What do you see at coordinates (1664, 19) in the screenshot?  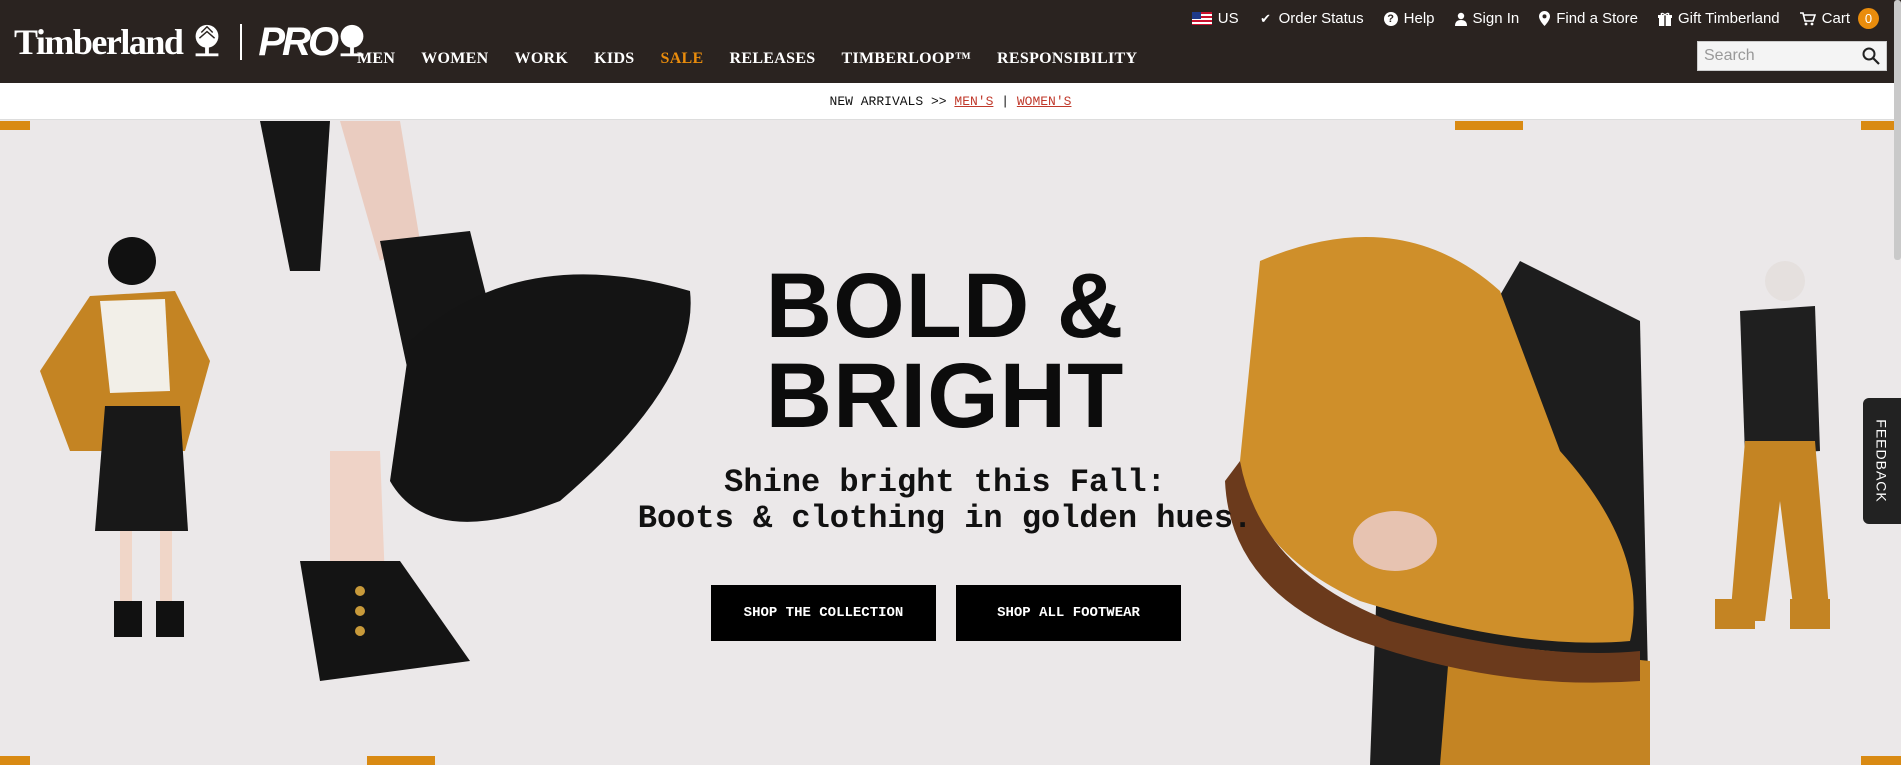 I see `gift-icon` at bounding box center [1664, 19].